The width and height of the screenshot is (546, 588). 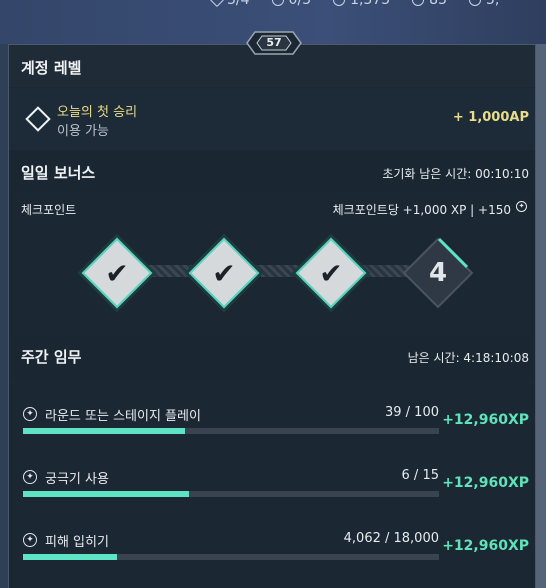 What do you see at coordinates (97, 112) in the screenshot?
I see `first-win-title: 오늘의 첫 승리` at bounding box center [97, 112].